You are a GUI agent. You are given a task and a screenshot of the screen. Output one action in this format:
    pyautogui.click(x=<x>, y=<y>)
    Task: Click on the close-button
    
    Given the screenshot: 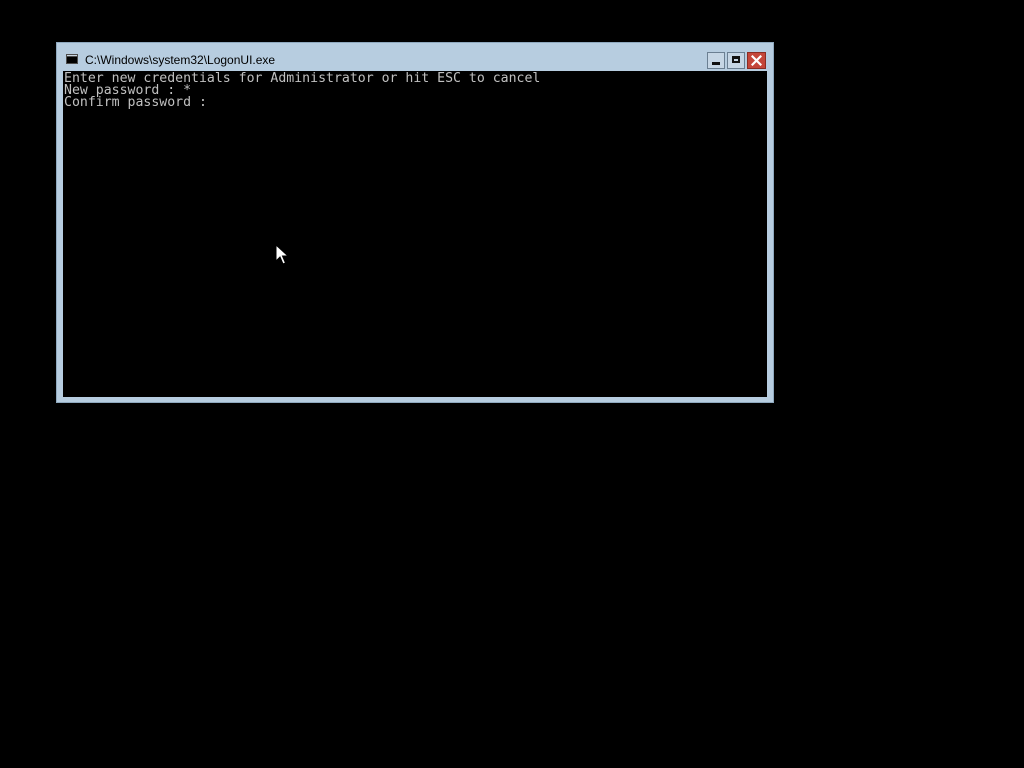 What is the action you would take?
    pyautogui.click(x=756, y=60)
    